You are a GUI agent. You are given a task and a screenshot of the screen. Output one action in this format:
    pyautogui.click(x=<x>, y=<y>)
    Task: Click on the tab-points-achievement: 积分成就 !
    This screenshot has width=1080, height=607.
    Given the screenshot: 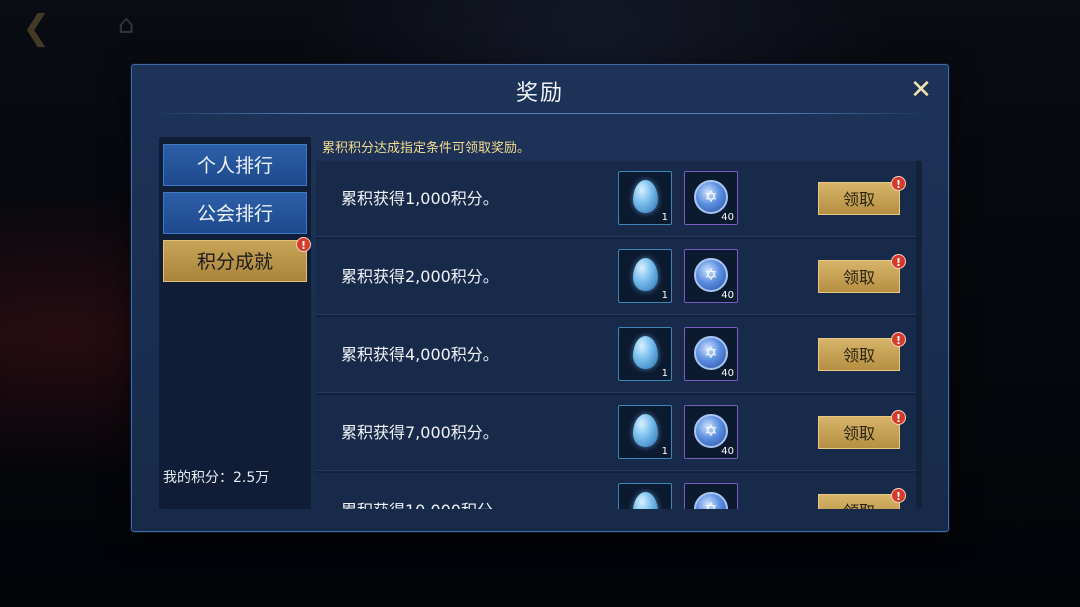 What is the action you would take?
    pyautogui.click(x=237, y=259)
    